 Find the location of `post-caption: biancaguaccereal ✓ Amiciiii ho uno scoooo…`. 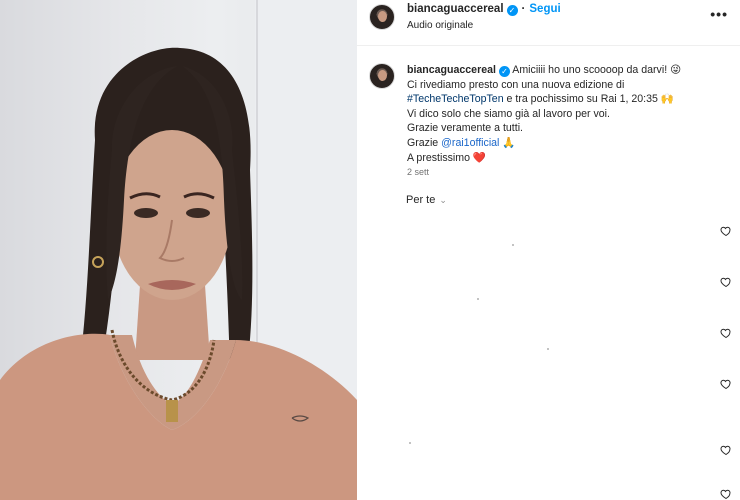

post-caption: biancaguaccereal ✓ Amiciiii ho uno scoooo… is located at coordinates (569, 114).